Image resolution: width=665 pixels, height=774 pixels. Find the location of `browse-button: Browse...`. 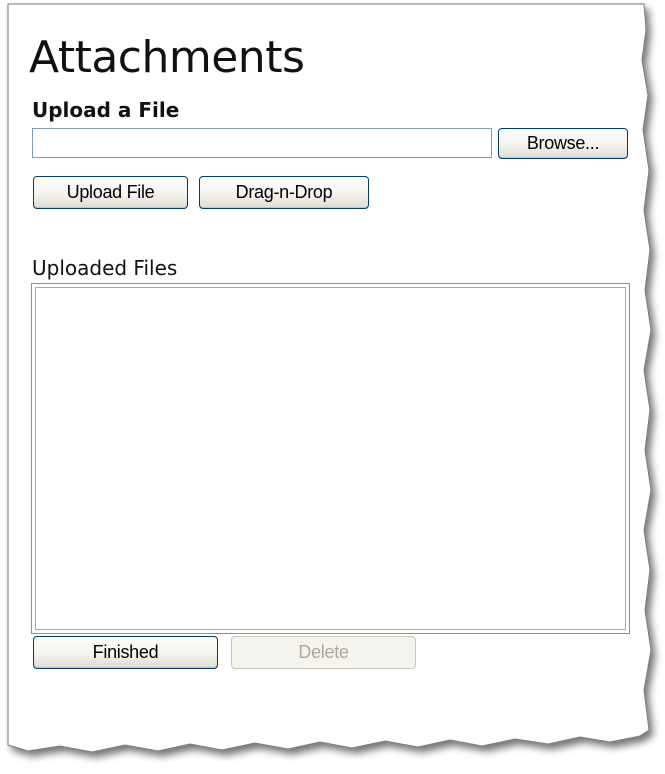

browse-button: Browse... is located at coordinates (563, 143).